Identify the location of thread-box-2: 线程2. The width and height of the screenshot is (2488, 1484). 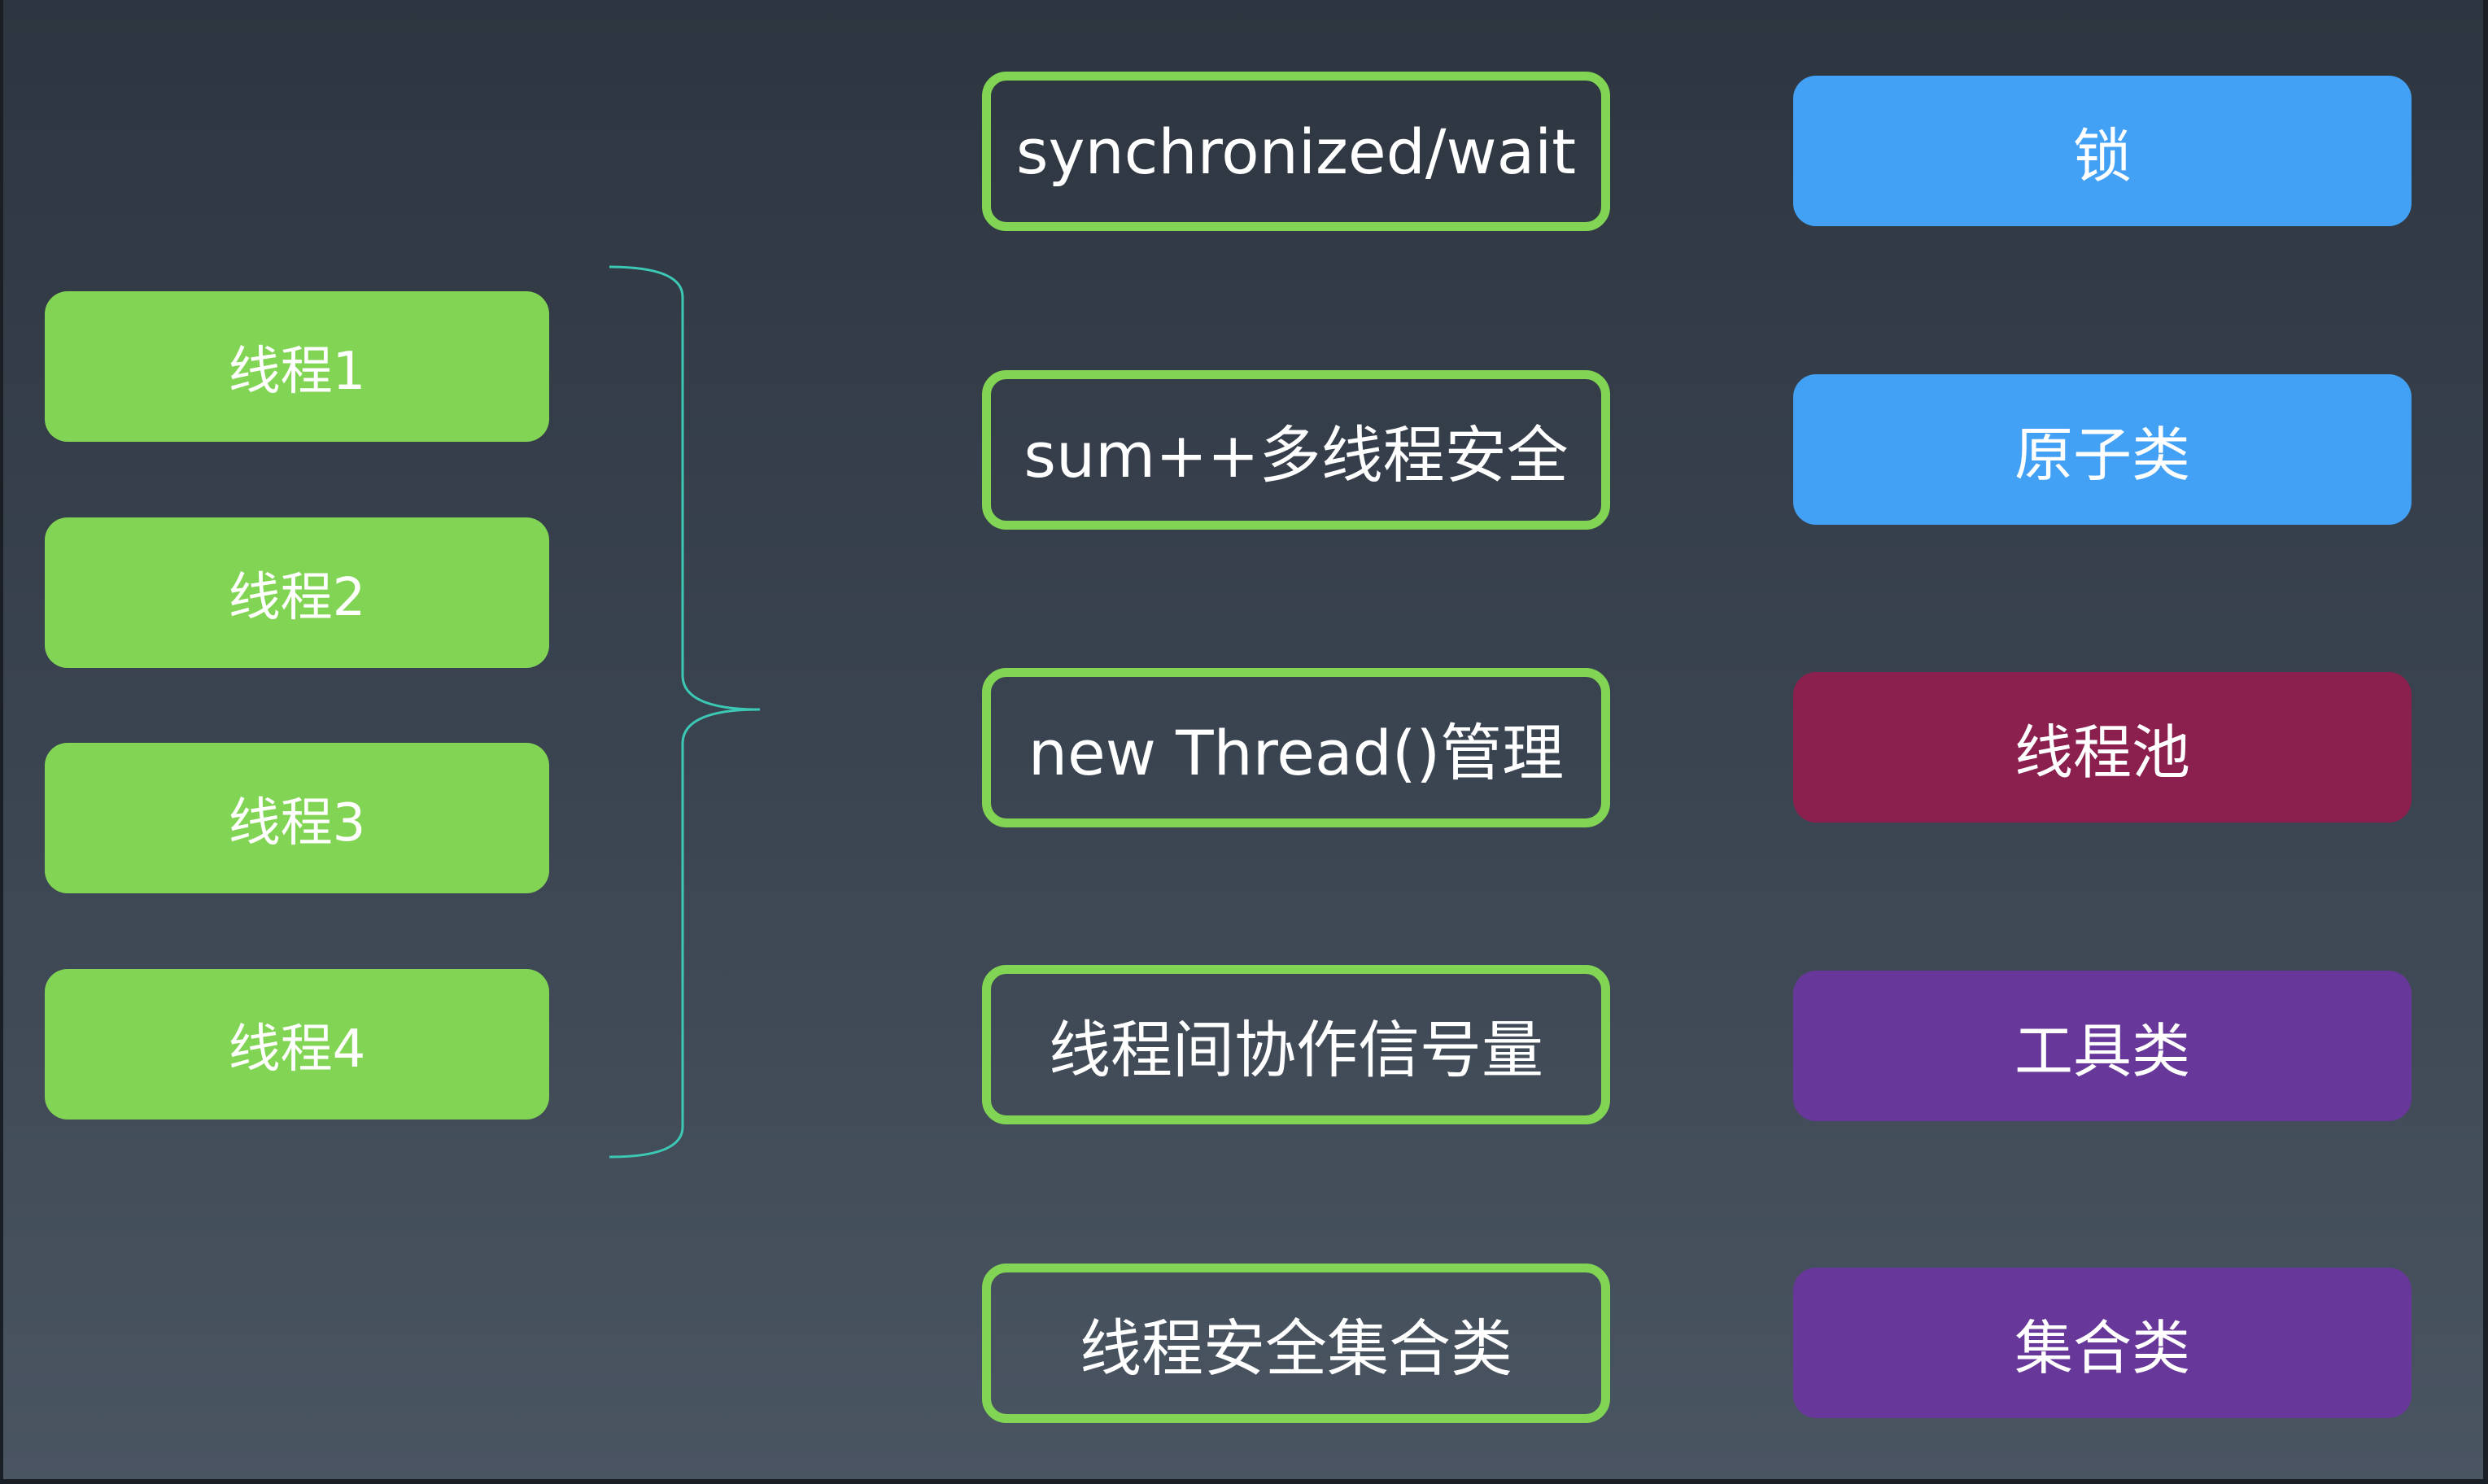
(297, 592).